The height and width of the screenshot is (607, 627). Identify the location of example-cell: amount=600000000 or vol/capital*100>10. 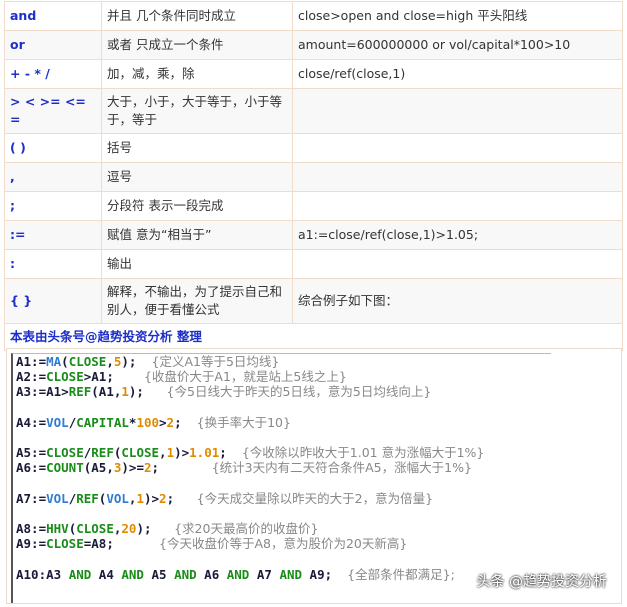
(457, 45).